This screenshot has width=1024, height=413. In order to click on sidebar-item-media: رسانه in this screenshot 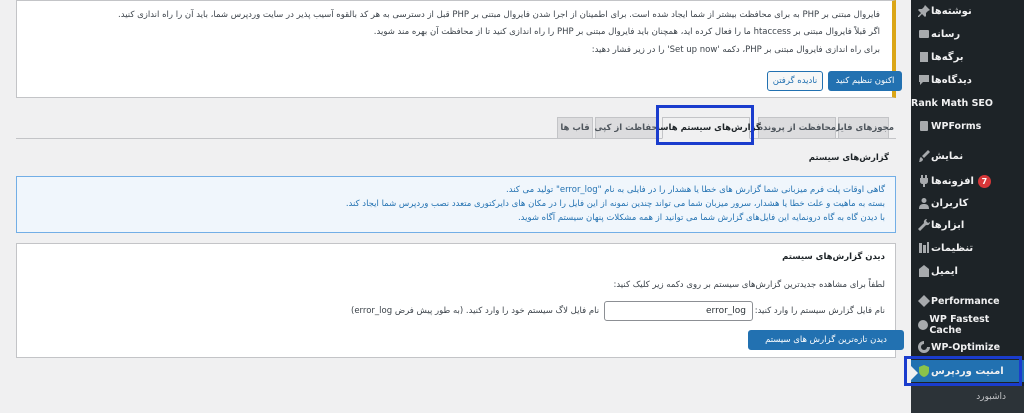, I will do `click(967, 34)`.